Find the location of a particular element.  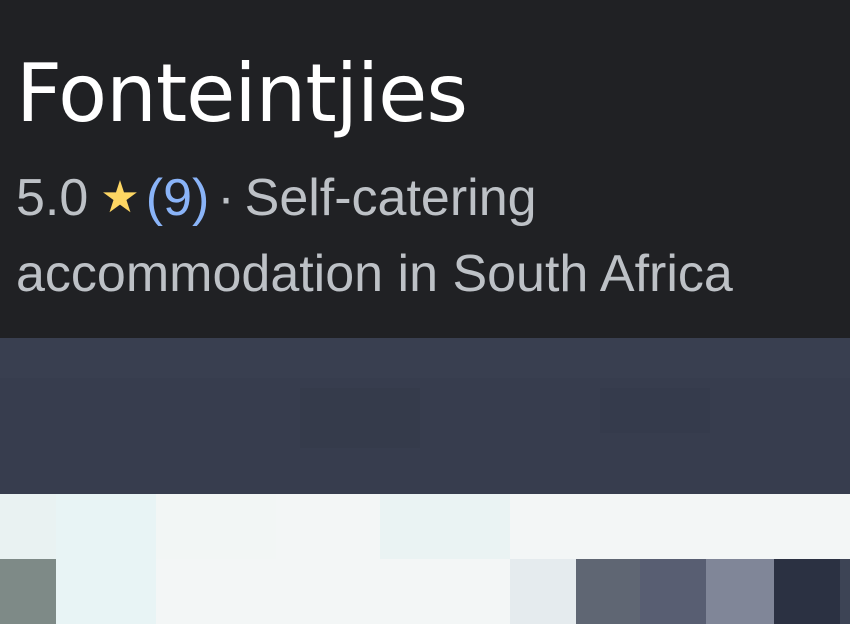

category-text-continued: accommodation in South Africa is located at coordinates (374, 274).